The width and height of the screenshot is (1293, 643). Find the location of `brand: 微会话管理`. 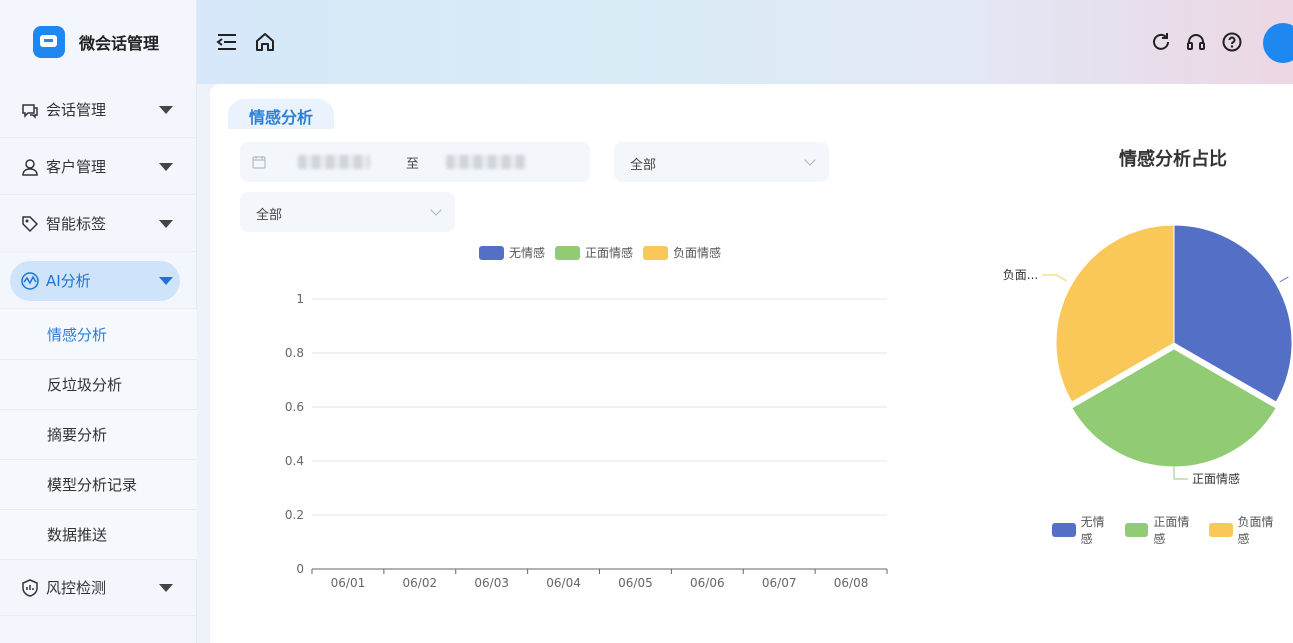

brand: 微会话管理 is located at coordinates (98, 42).